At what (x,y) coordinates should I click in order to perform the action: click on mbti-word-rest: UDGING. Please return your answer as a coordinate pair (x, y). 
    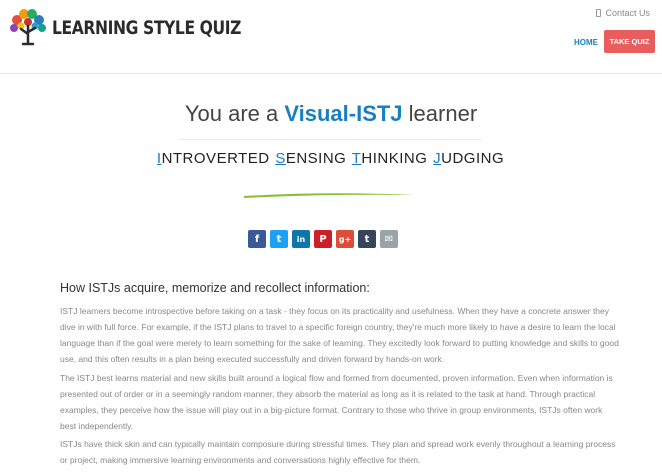
    Looking at the image, I should click on (473, 158).